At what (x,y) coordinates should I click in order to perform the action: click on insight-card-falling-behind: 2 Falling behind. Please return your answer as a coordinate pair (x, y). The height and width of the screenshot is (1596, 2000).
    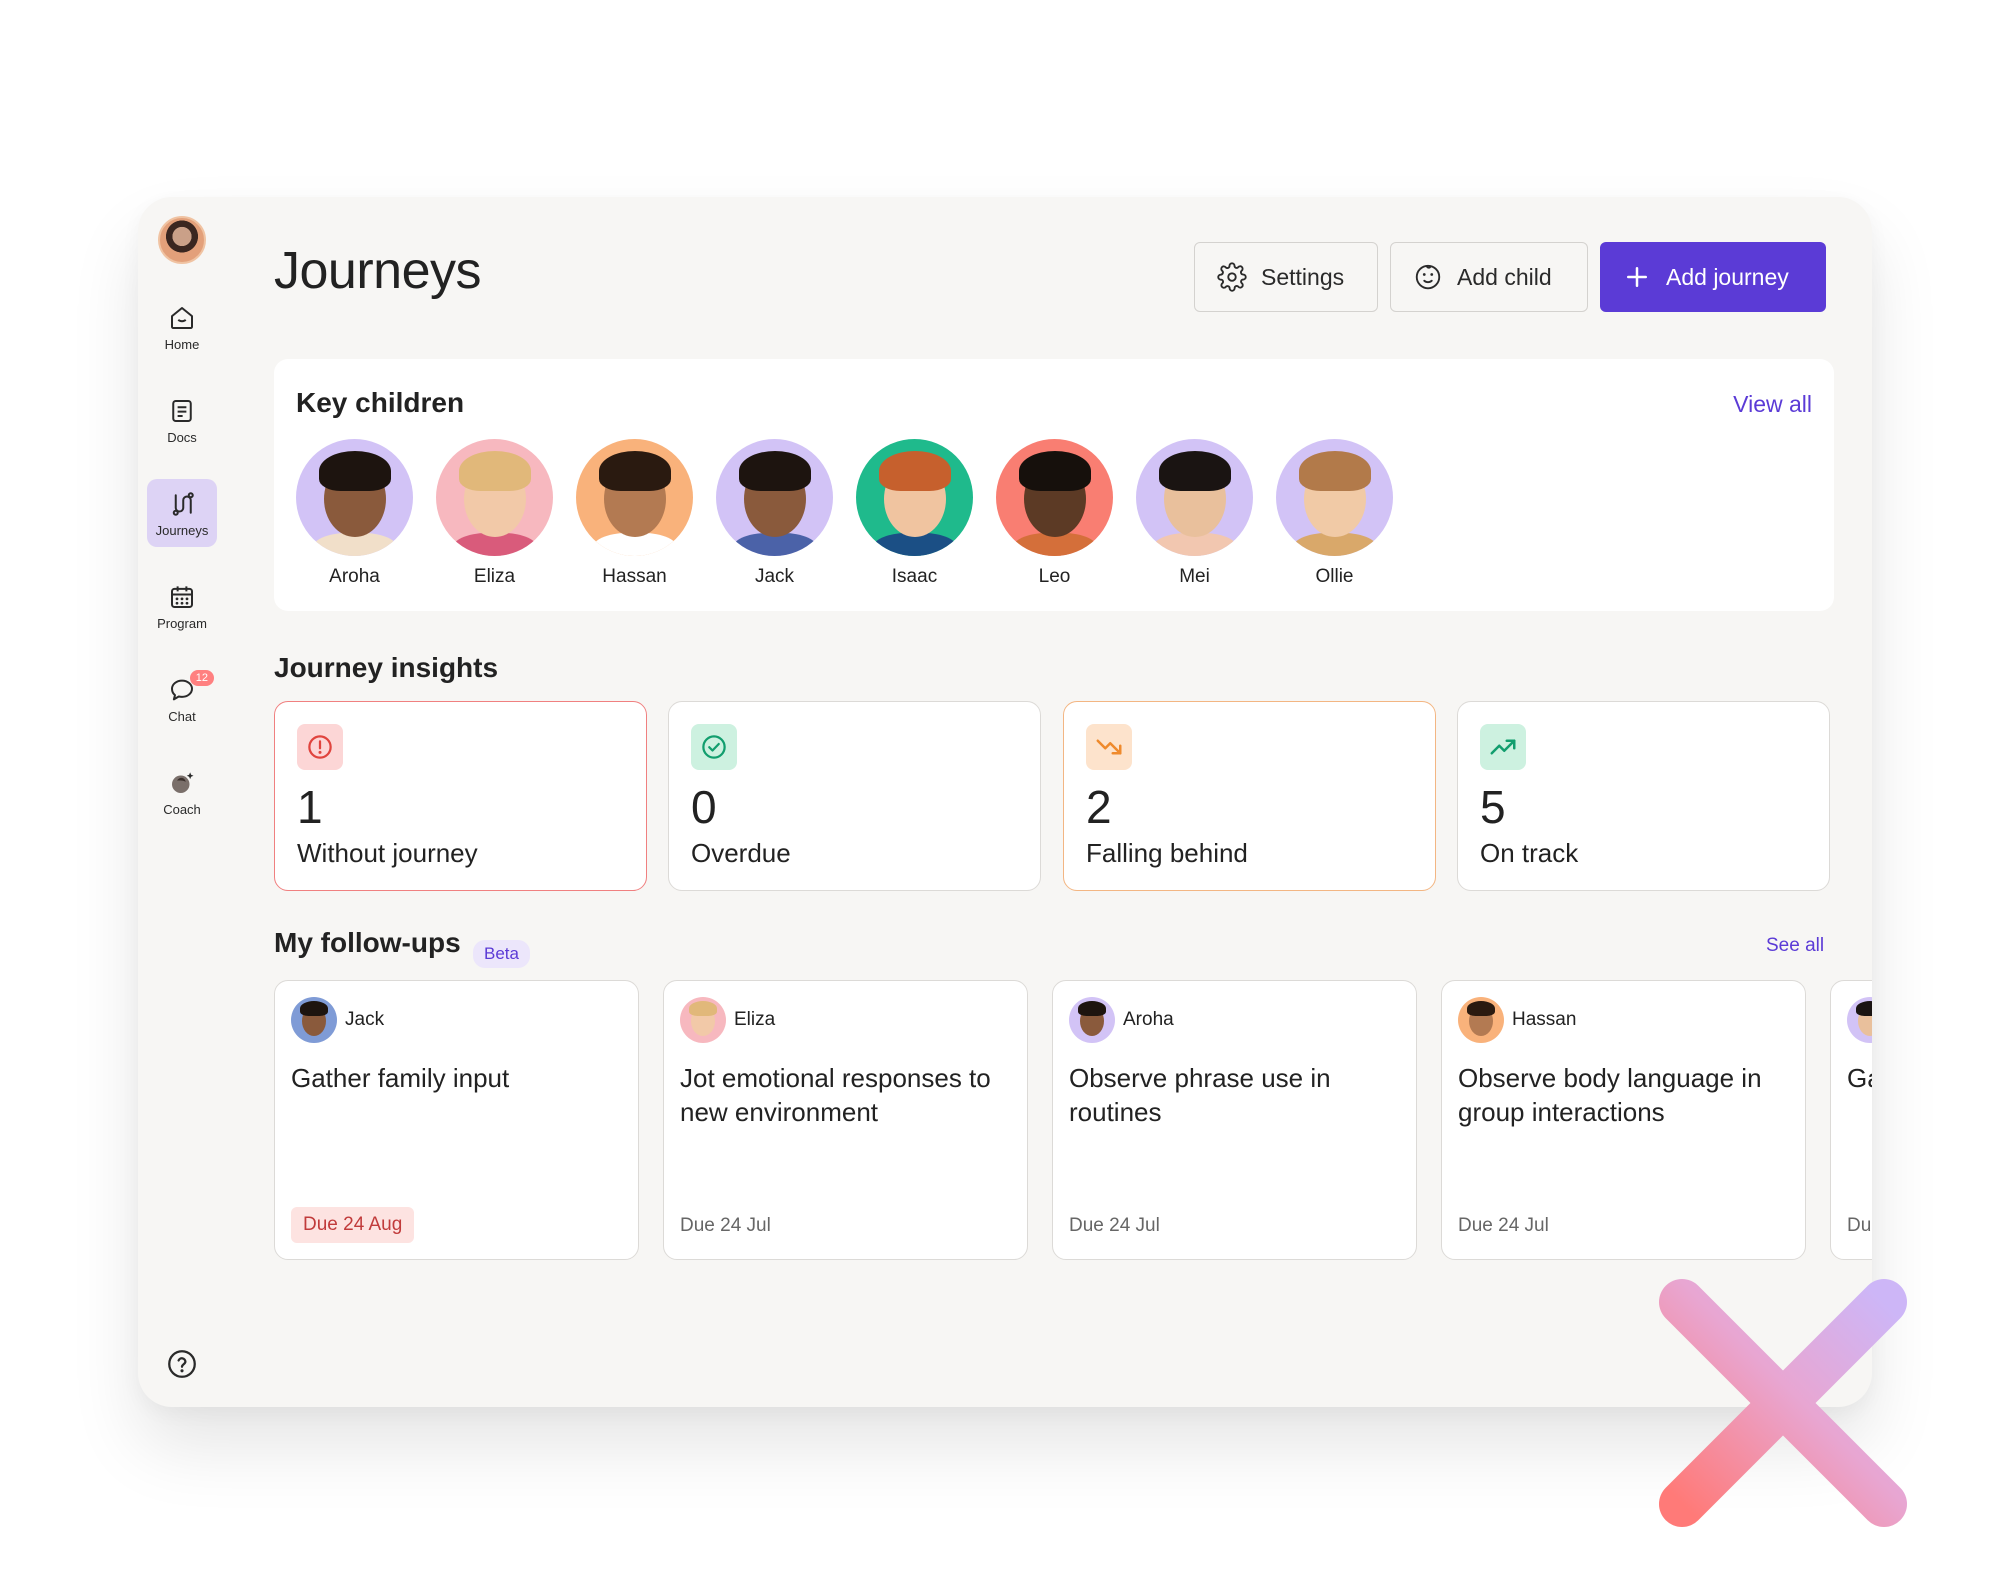
    Looking at the image, I should click on (1249, 796).